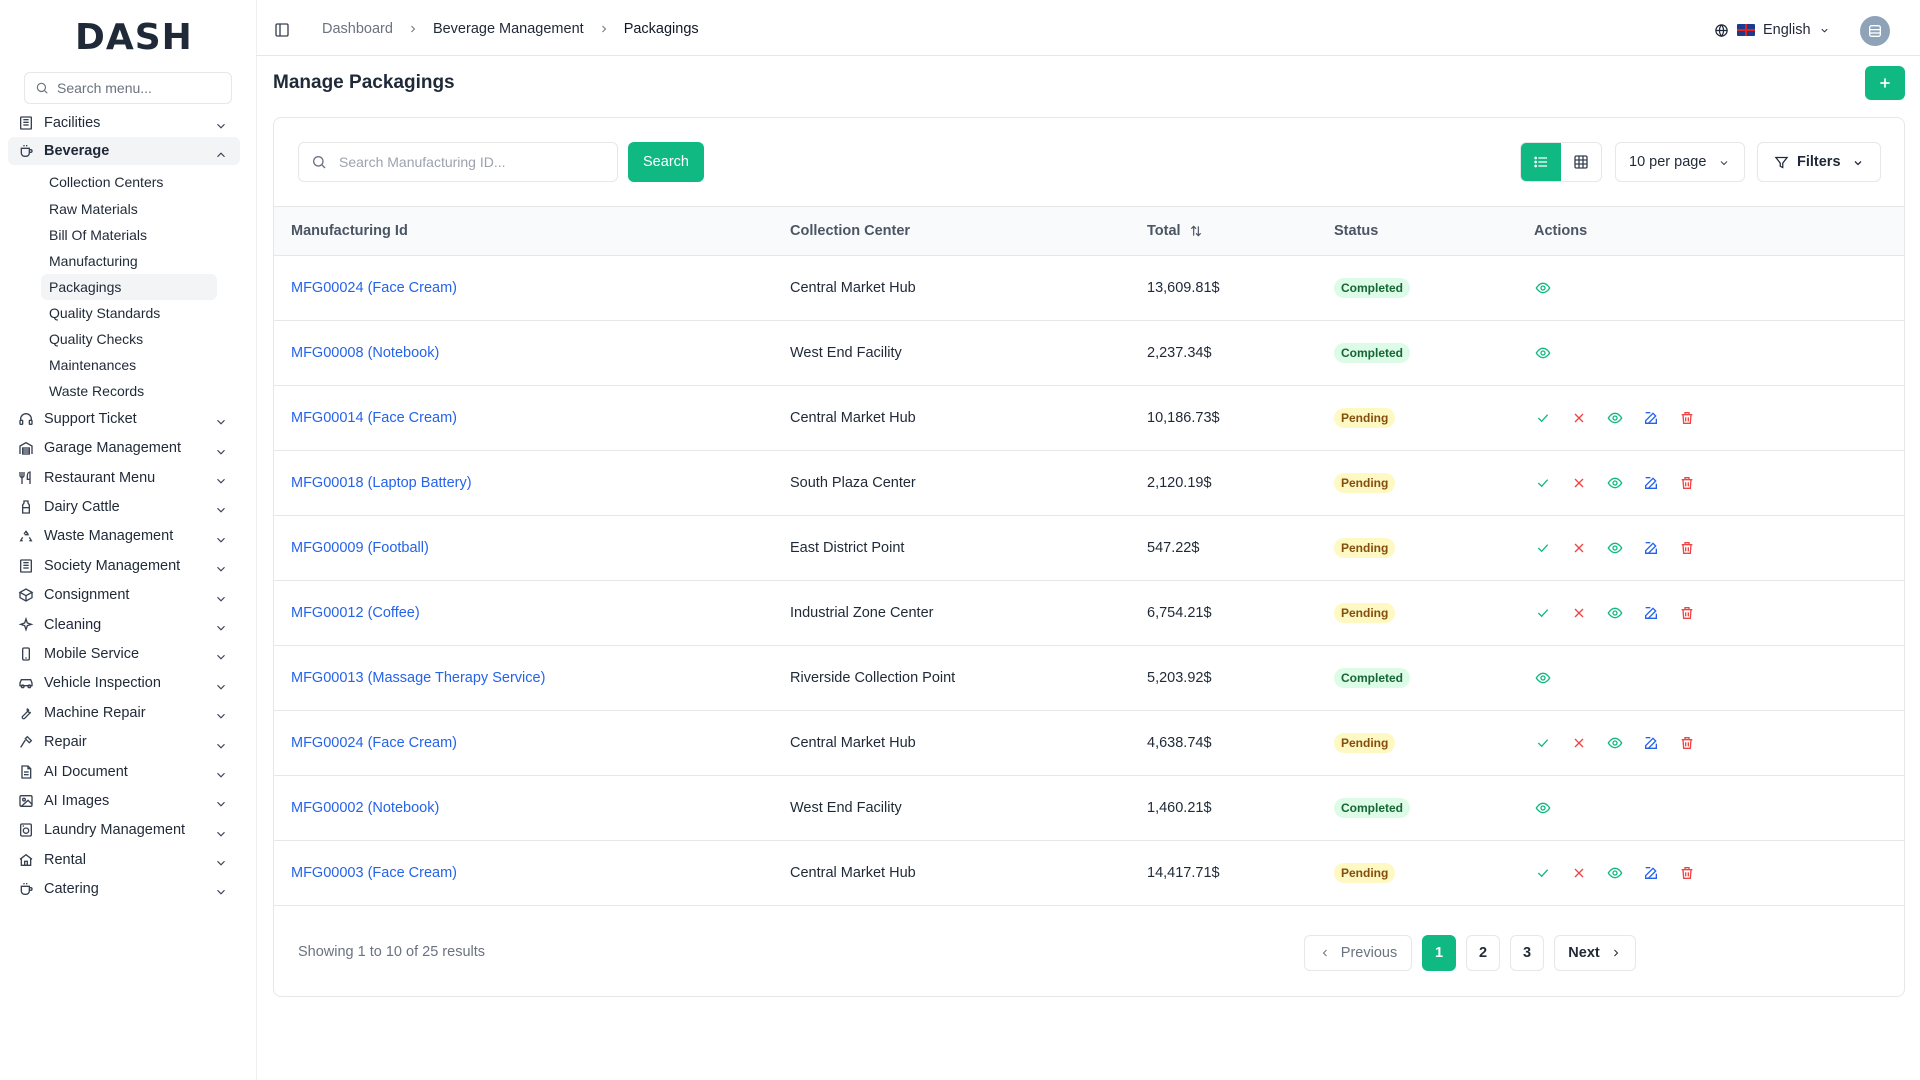 The height and width of the screenshot is (1080, 1920). What do you see at coordinates (282, 30) in the screenshot?
I see `sidebar-toggle-icon` at bounding box center [282, 30].